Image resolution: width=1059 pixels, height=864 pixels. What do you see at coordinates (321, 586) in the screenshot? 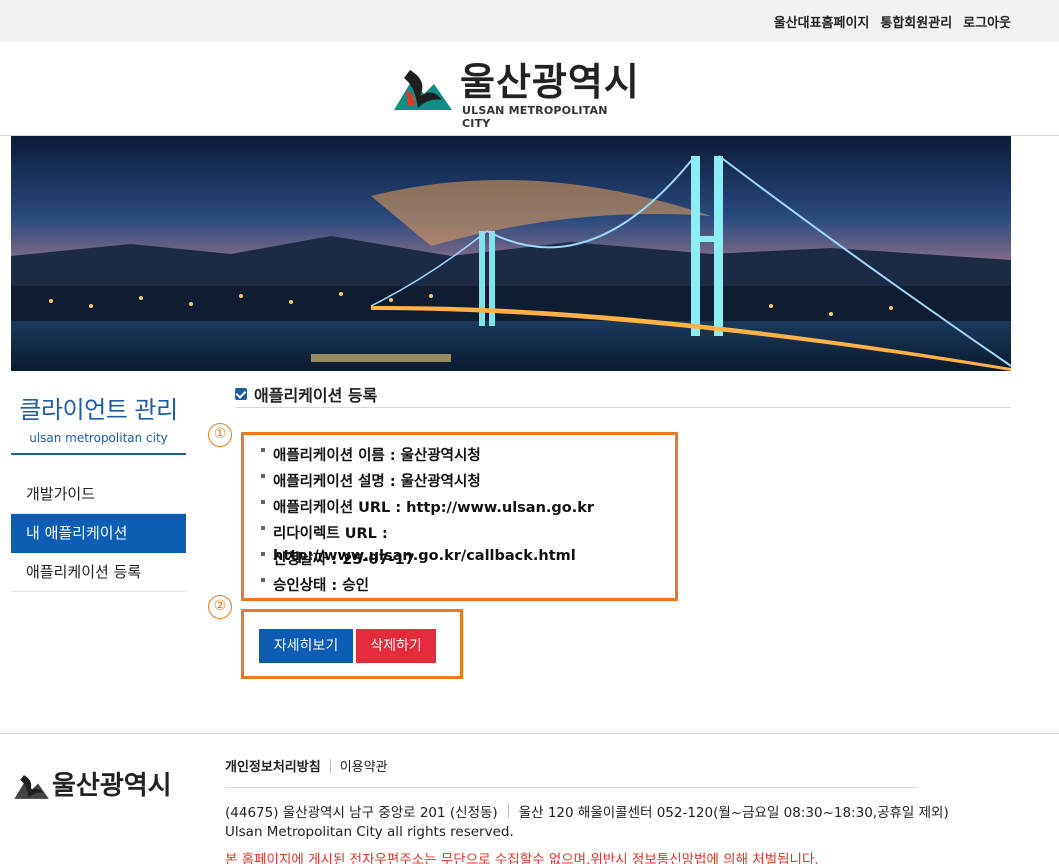
I see `info-approval-status-text: 승인상태 : 승인` at bounding box center [321, 586].